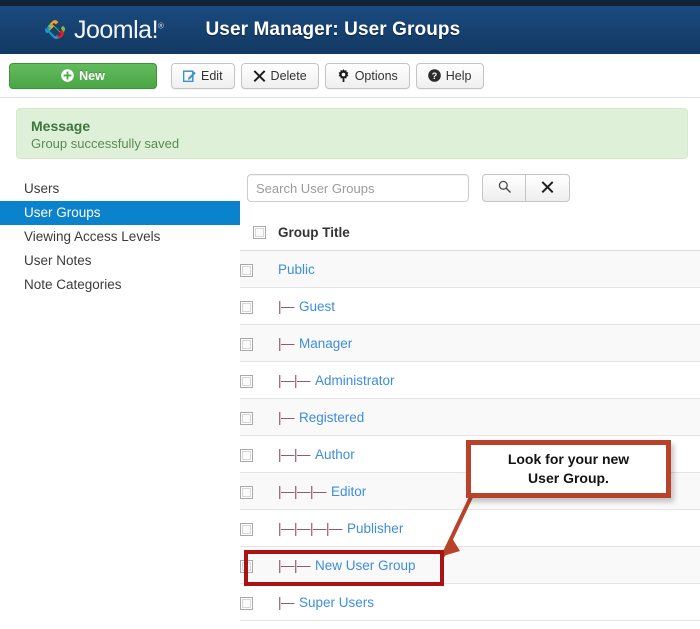 This screenshot has width=700, height=629. I want to click on group-title-cell: |— Manager, so click(489, 343).